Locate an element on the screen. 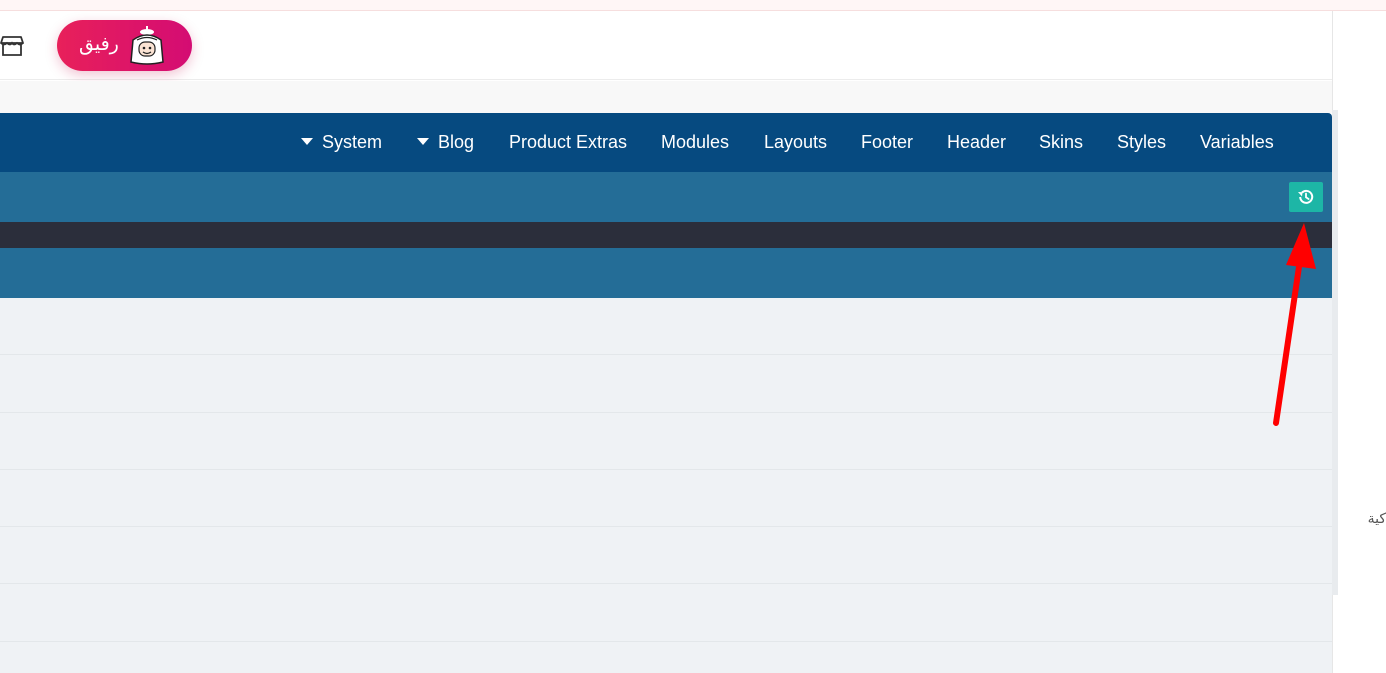 The height and width of the screenshot is (673, 1386). toolbar is located at coordinates (666, 197).